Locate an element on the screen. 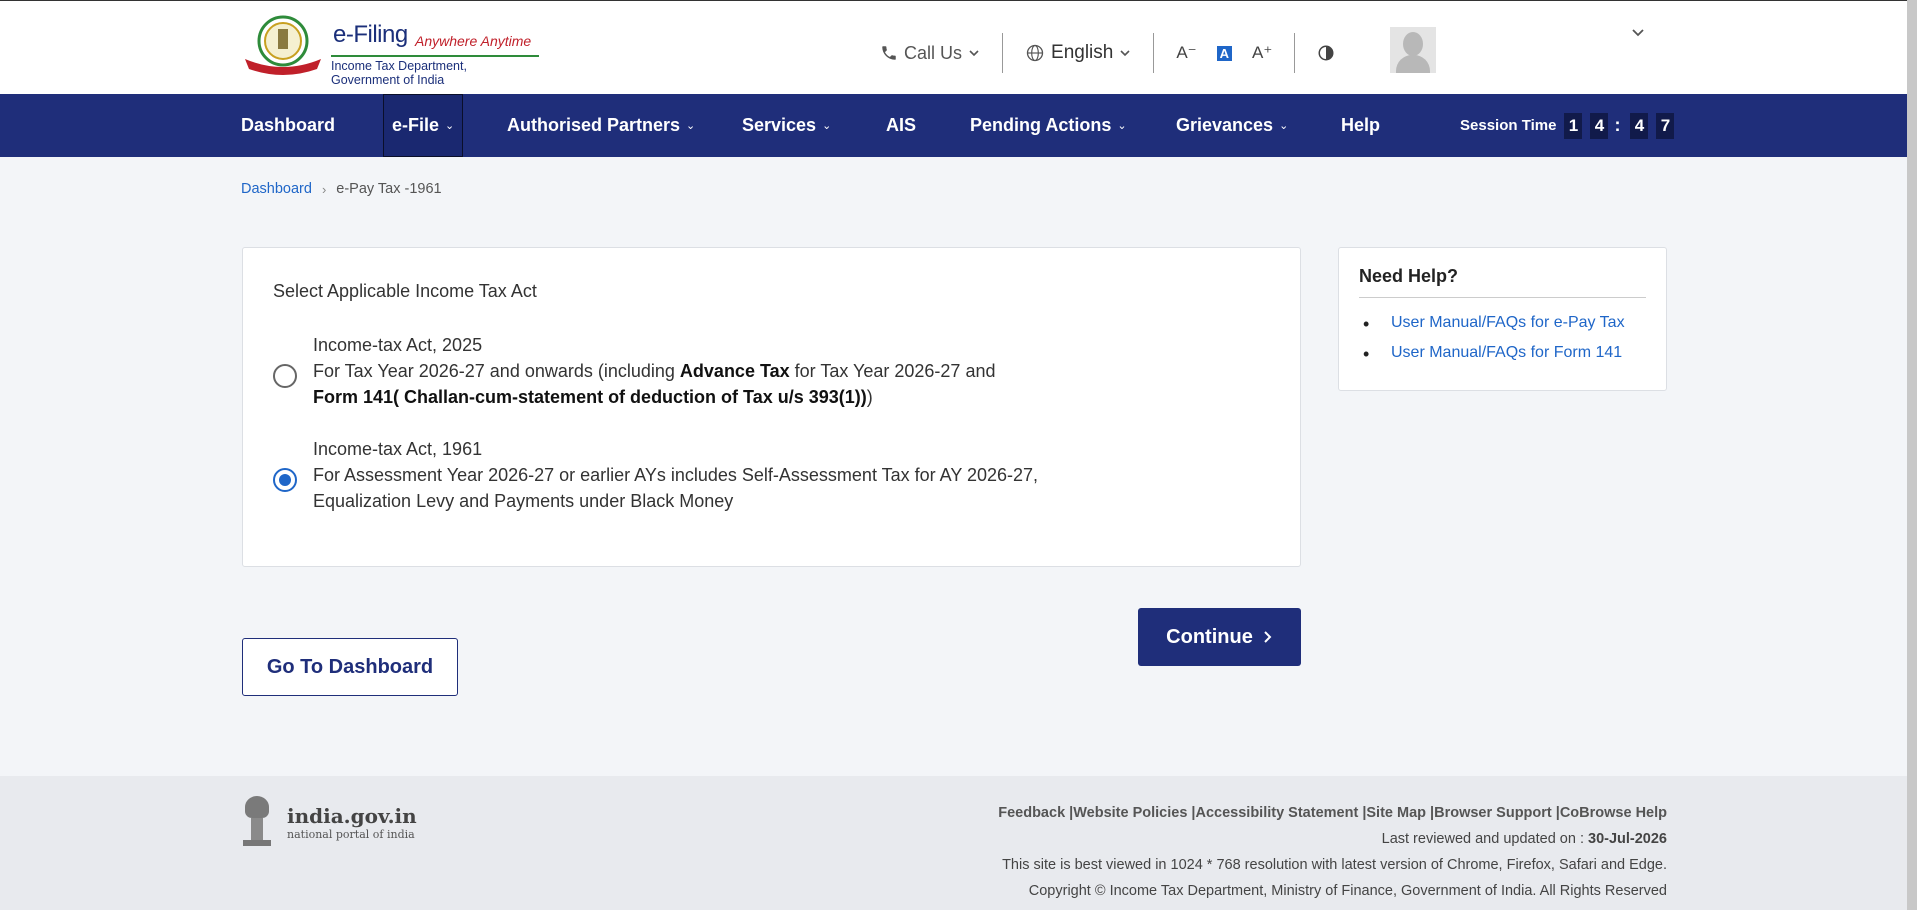 Image resolution: width=1917 pixels, height=910 pixels. last-reviewed-label: Last reviewed and updated on : is located at coordinates (1484, 839).